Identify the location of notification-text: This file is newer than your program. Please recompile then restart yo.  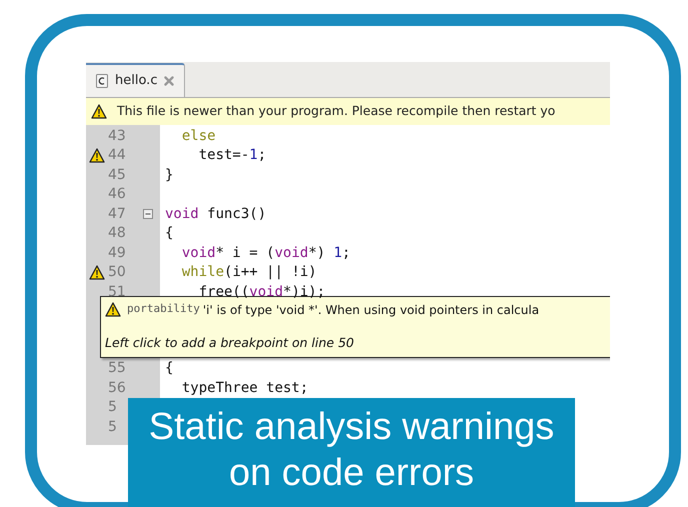
(336, 111).